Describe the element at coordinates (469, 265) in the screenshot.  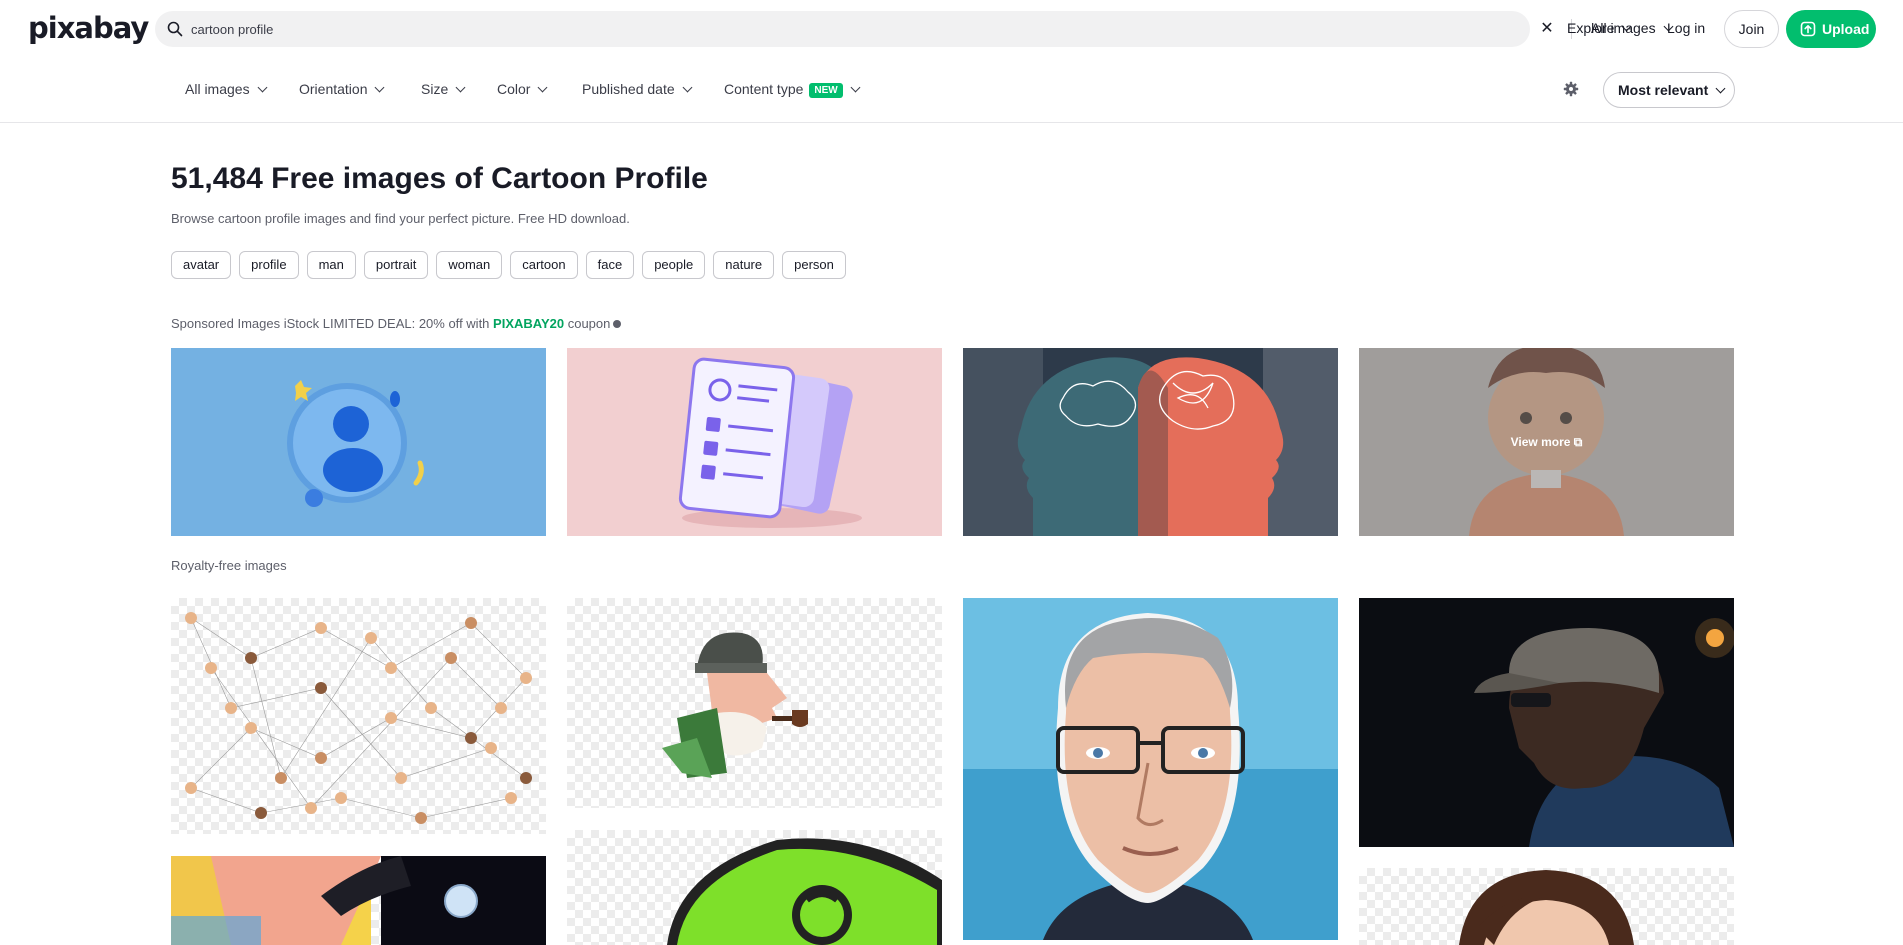
I see `tag-woman: woman` at that location.